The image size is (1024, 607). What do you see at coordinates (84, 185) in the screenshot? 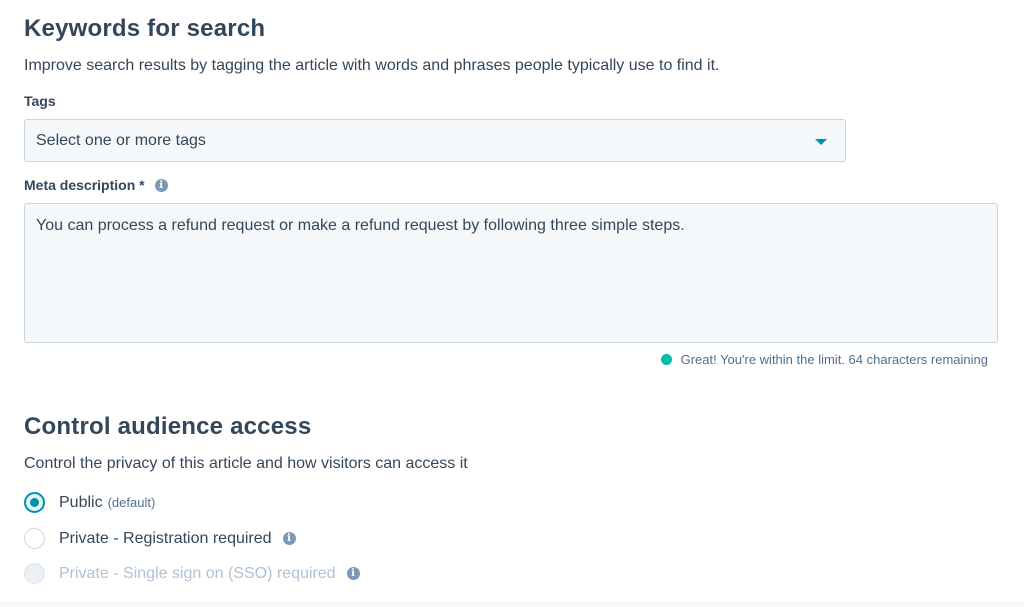
I see `meta-description-label-text: Meta description *` at bounding box center [84, 185].